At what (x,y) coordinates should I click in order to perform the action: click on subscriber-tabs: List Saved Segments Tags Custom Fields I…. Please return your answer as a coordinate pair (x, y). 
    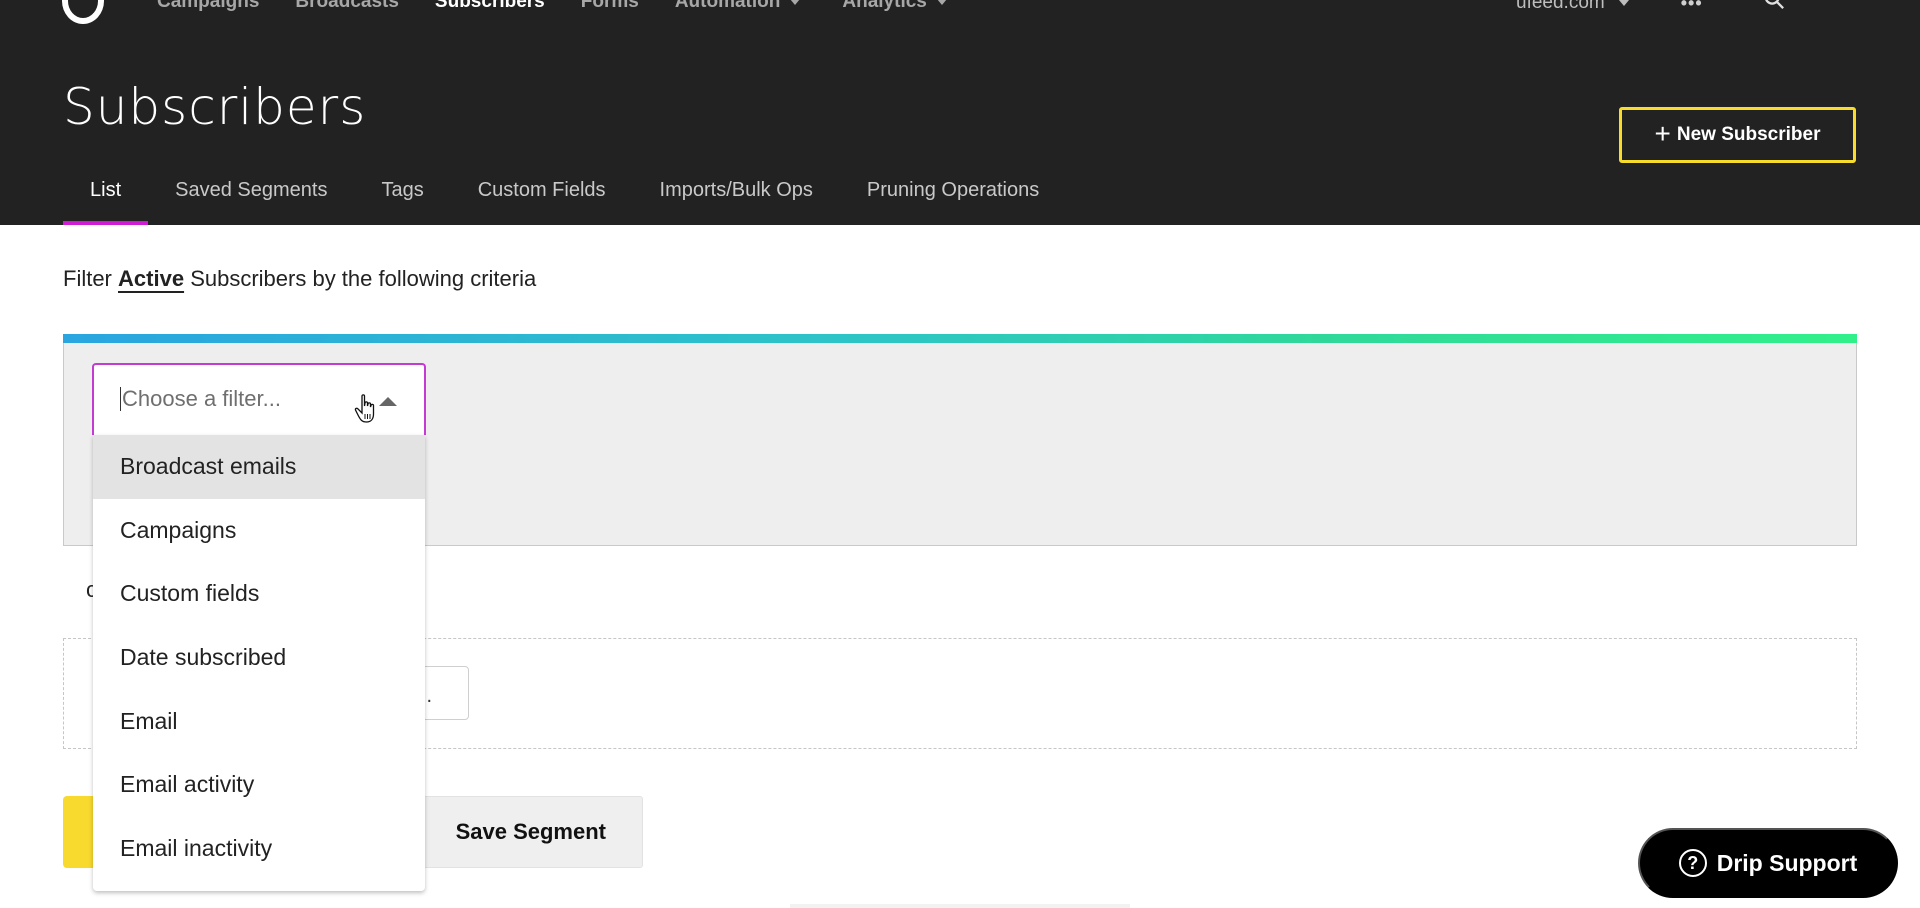
    Looking at the image, I should click on (564, 201).